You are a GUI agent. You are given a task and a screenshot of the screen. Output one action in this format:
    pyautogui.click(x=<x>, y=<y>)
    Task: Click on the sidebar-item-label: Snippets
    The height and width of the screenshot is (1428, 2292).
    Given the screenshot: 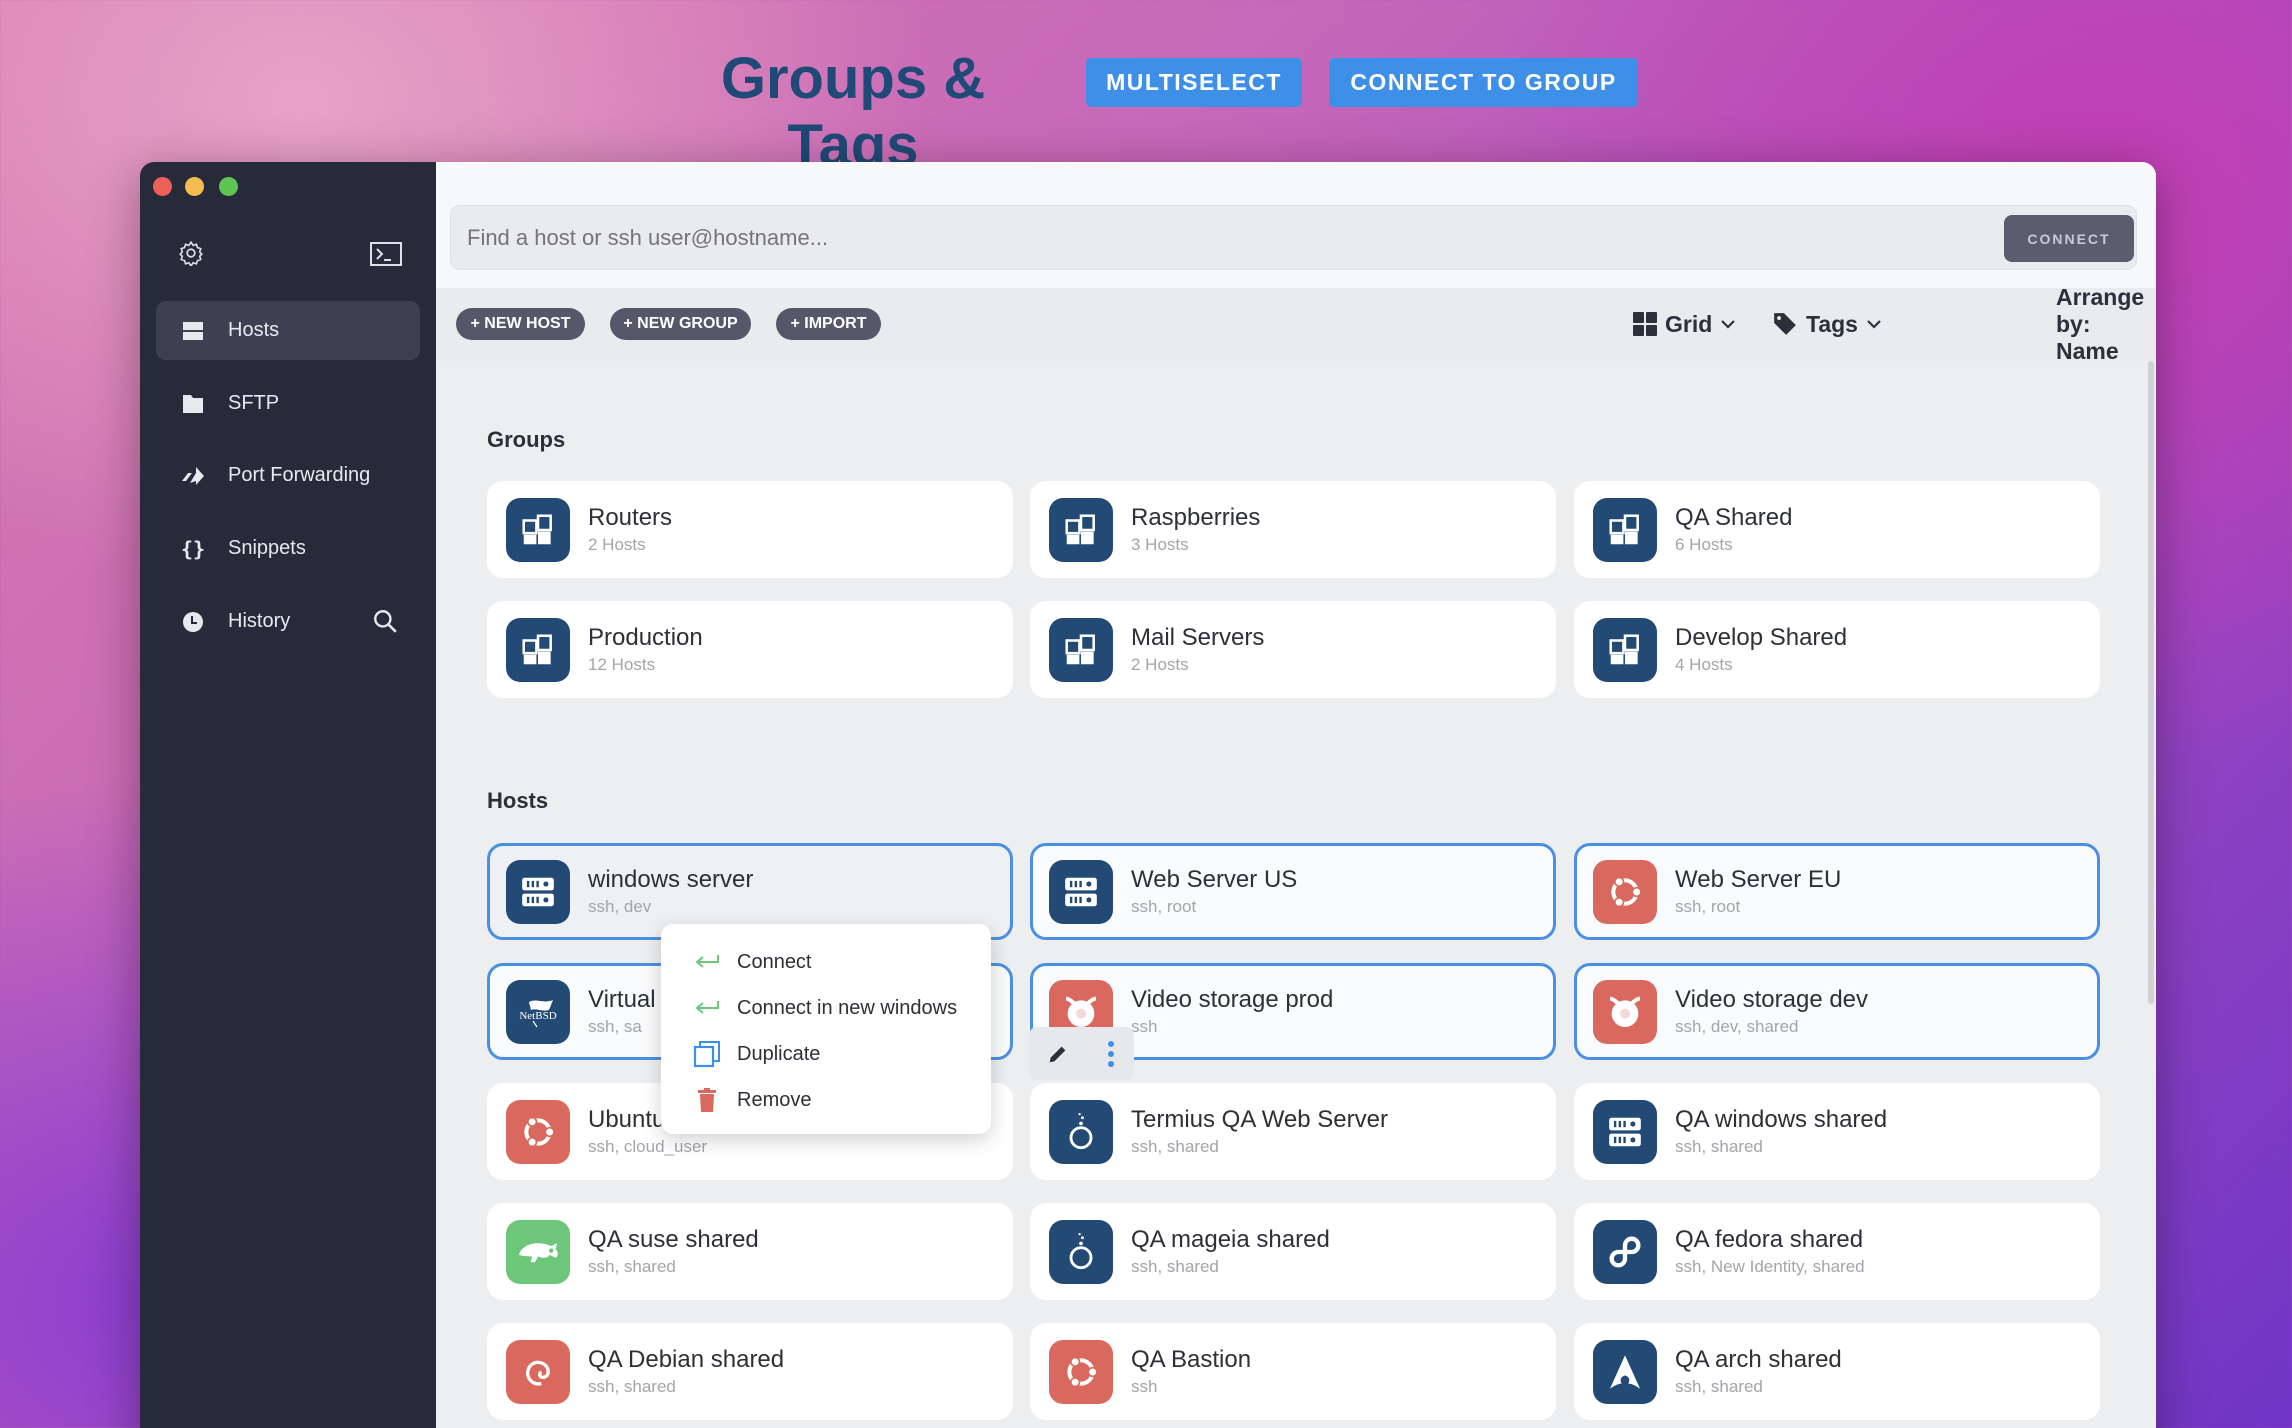 What is the action you would take?
    pyautogui.click(x=267, y=548)
    